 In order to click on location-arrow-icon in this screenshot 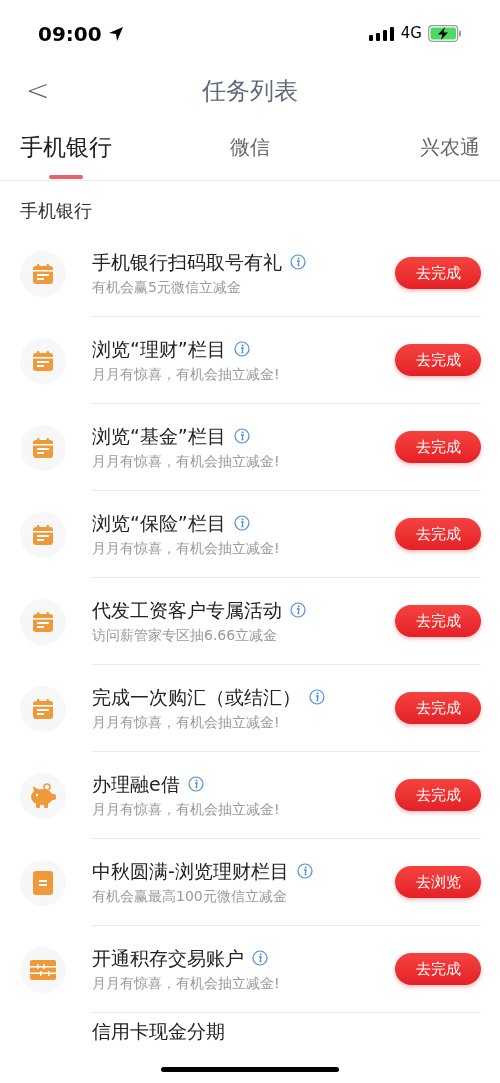, I will do `click(115, 33)`.